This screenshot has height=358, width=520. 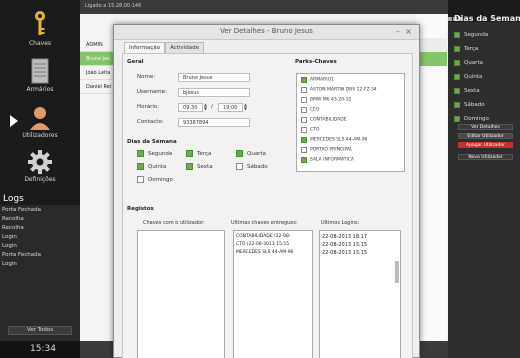 I want to click on keys-with-user-list, so click(x=181, y=294).